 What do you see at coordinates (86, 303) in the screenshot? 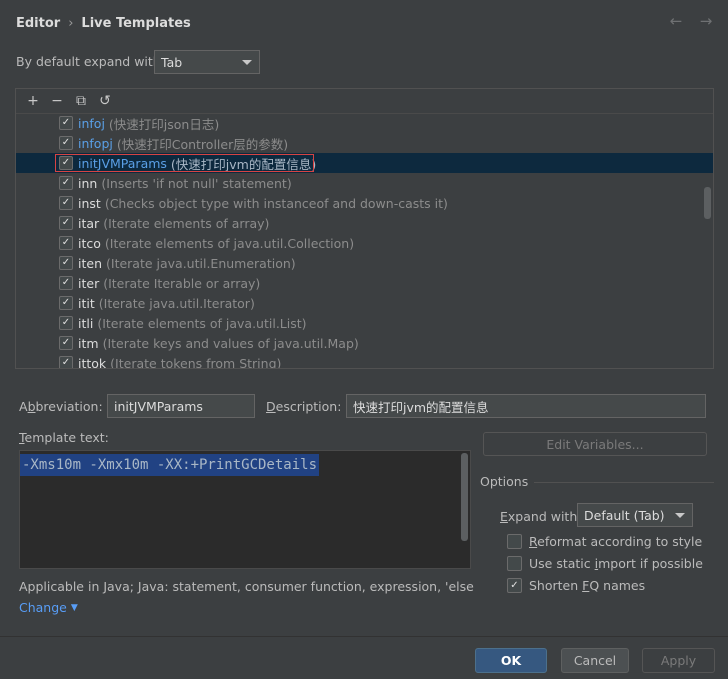
I see `template-abbreviation: itit` at bounding box center [86, 303].